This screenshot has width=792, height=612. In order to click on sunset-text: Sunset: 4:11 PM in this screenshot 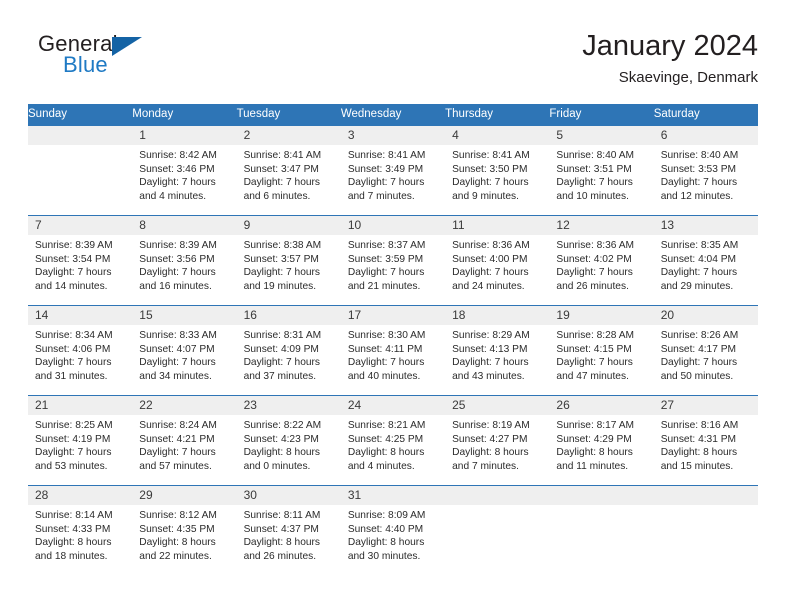, I will do `click(385, 349)`.